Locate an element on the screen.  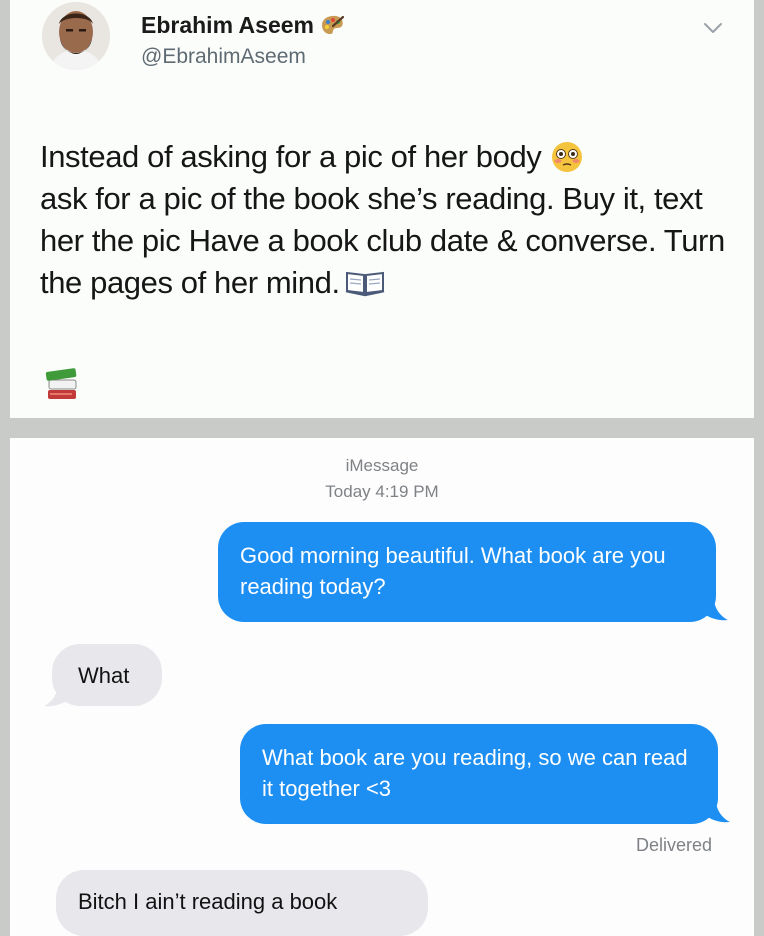
books-emoji-icon is located at coordinates (62, 383).